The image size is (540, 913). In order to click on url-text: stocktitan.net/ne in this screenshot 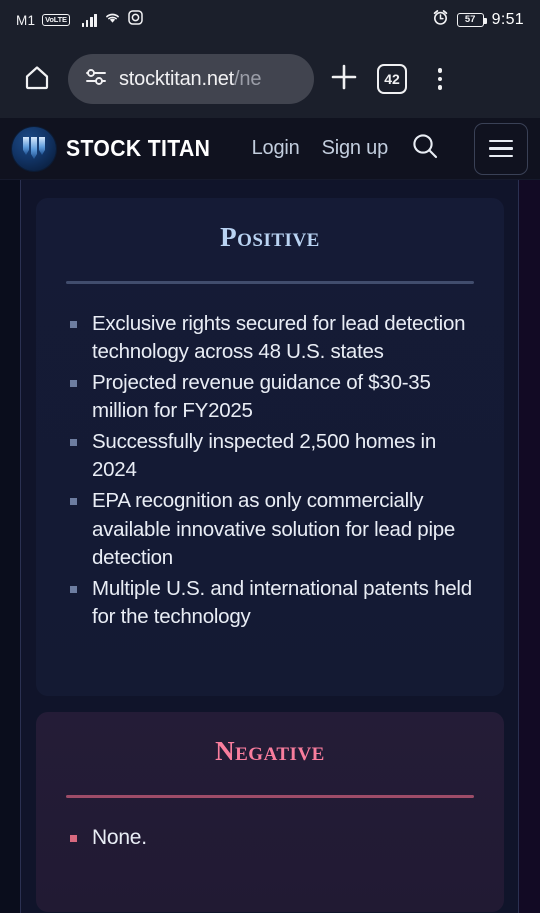, I will do `click(190, 79)`.